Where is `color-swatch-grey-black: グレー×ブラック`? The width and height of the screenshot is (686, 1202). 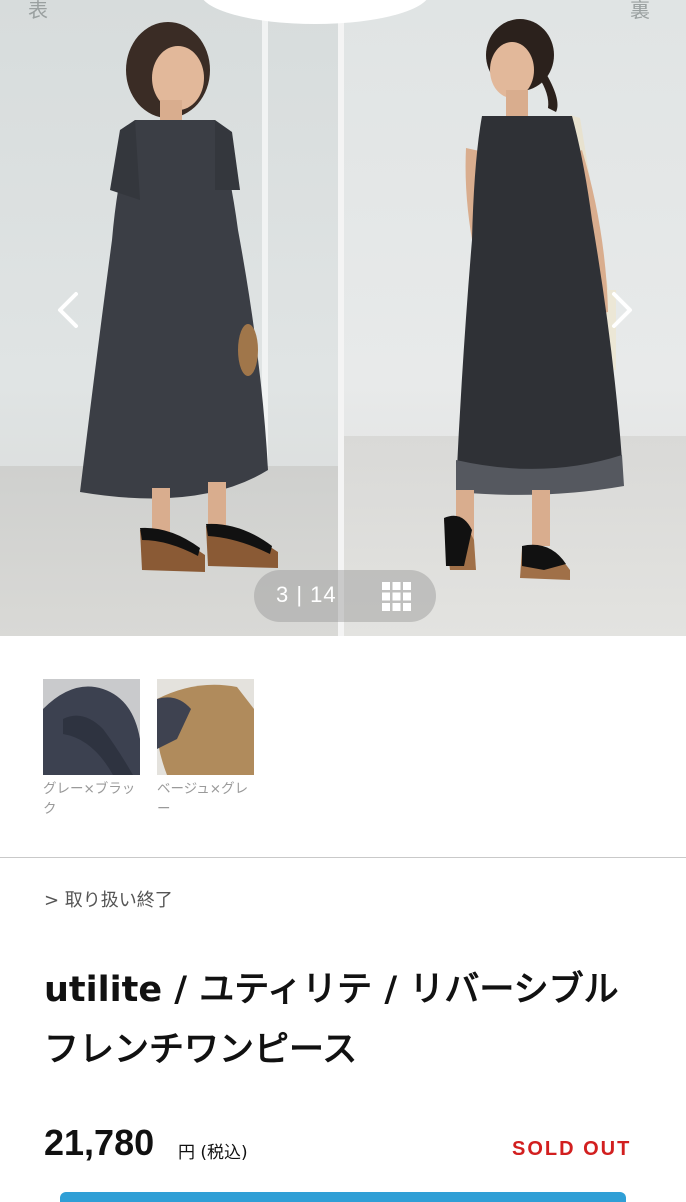
color-swatch-grey-black: グレー×ブラック is located at coordinates (92, 749).